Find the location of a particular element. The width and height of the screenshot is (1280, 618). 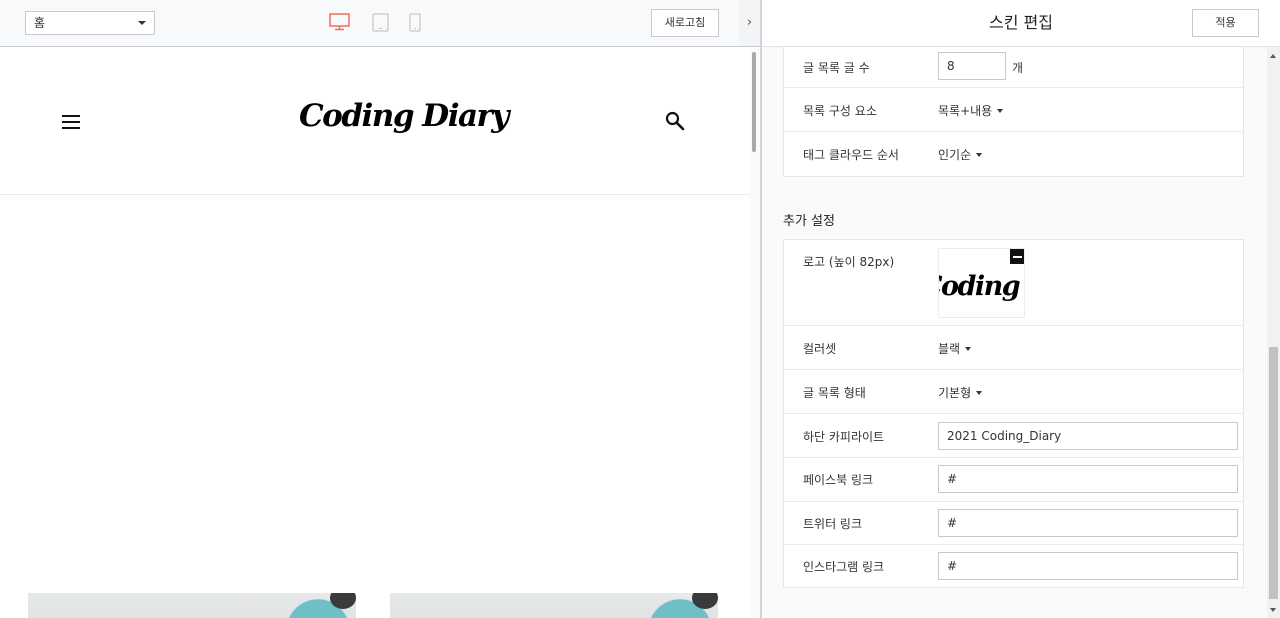

tablet-view-icon is located at coordinates (380, 24).